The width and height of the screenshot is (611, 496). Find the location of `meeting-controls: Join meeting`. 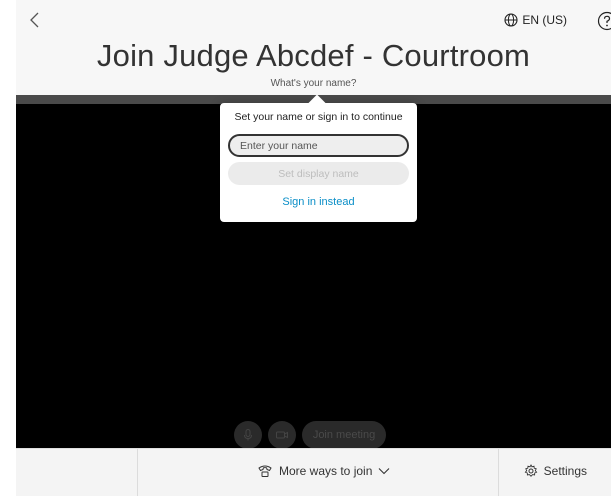

meeting-controls: Join meeting is located at coordinates (310, 435).